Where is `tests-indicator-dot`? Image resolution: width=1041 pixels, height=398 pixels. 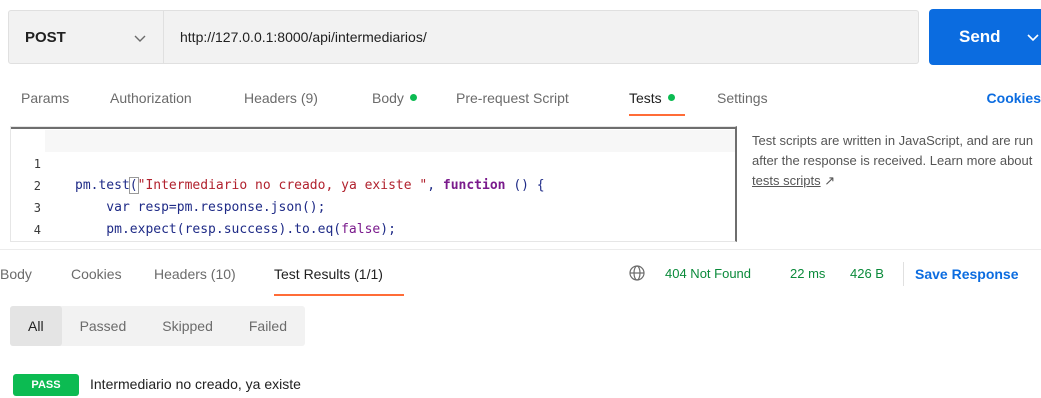
tests-indicator-dot is located at coordinates (671, 97).